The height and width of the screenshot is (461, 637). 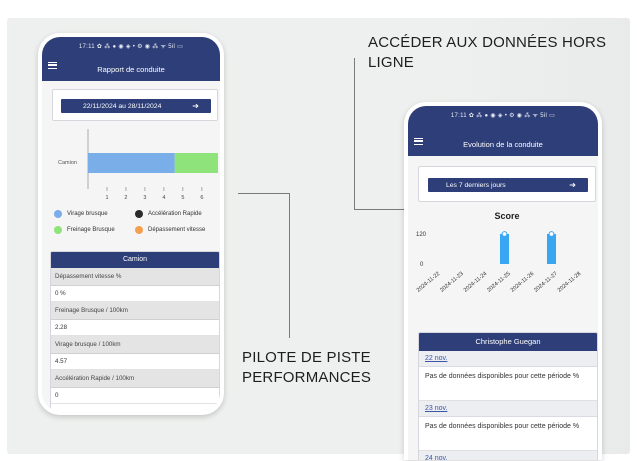 I want to click on period-button: Les 7 derniers jours ➔, so click(x=508, y=185).